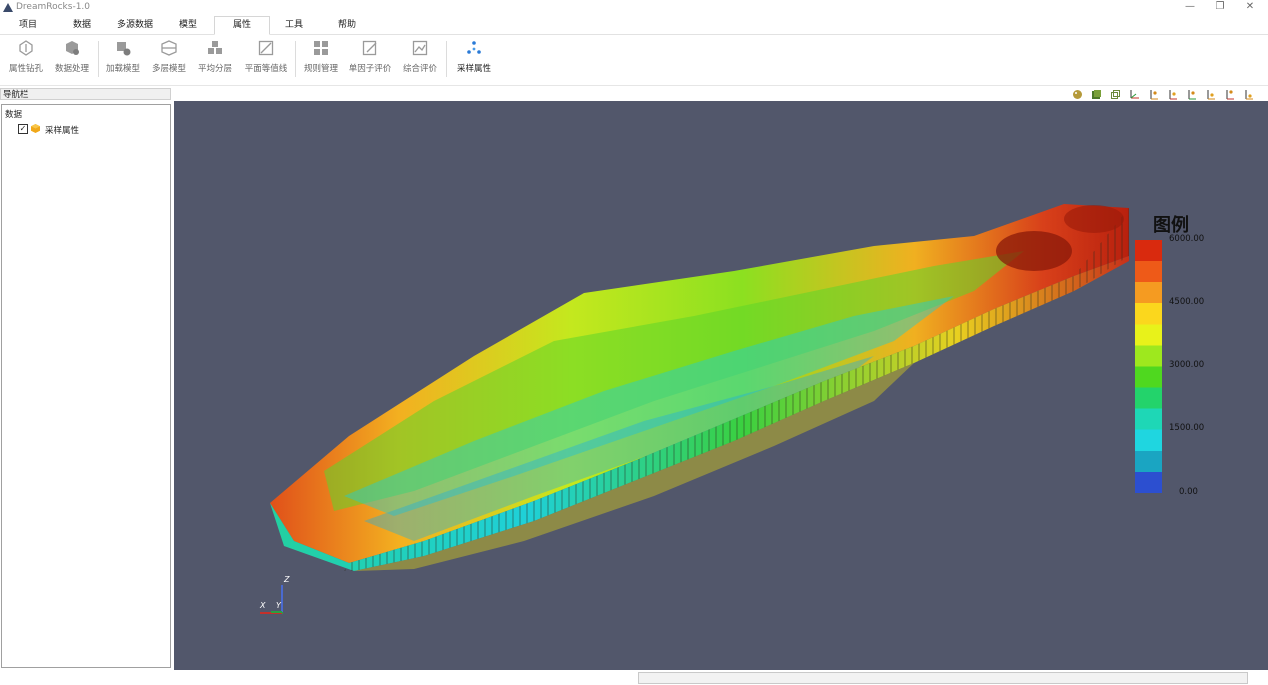 Image resolution: width=1268 pixels, height=685 pixels. What do you see at coordinates (1148, 366) in the screenshot?
I see `legend-color-bar` at bounding box center [1148, 366].